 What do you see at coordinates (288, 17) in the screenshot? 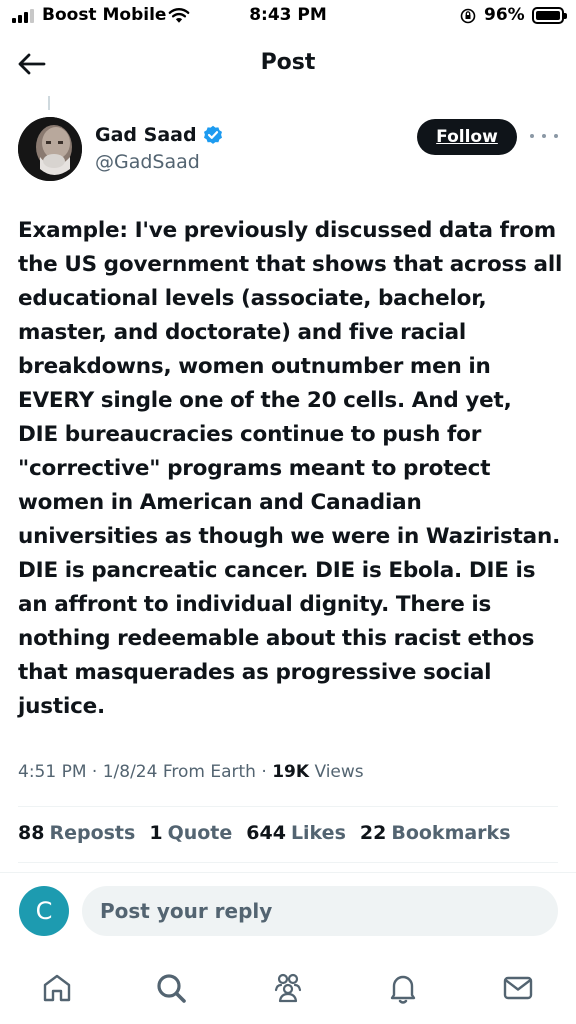
I see `status-bar: Boost Mobile 8:43 PM 96%` at bounding box center [288, 17].